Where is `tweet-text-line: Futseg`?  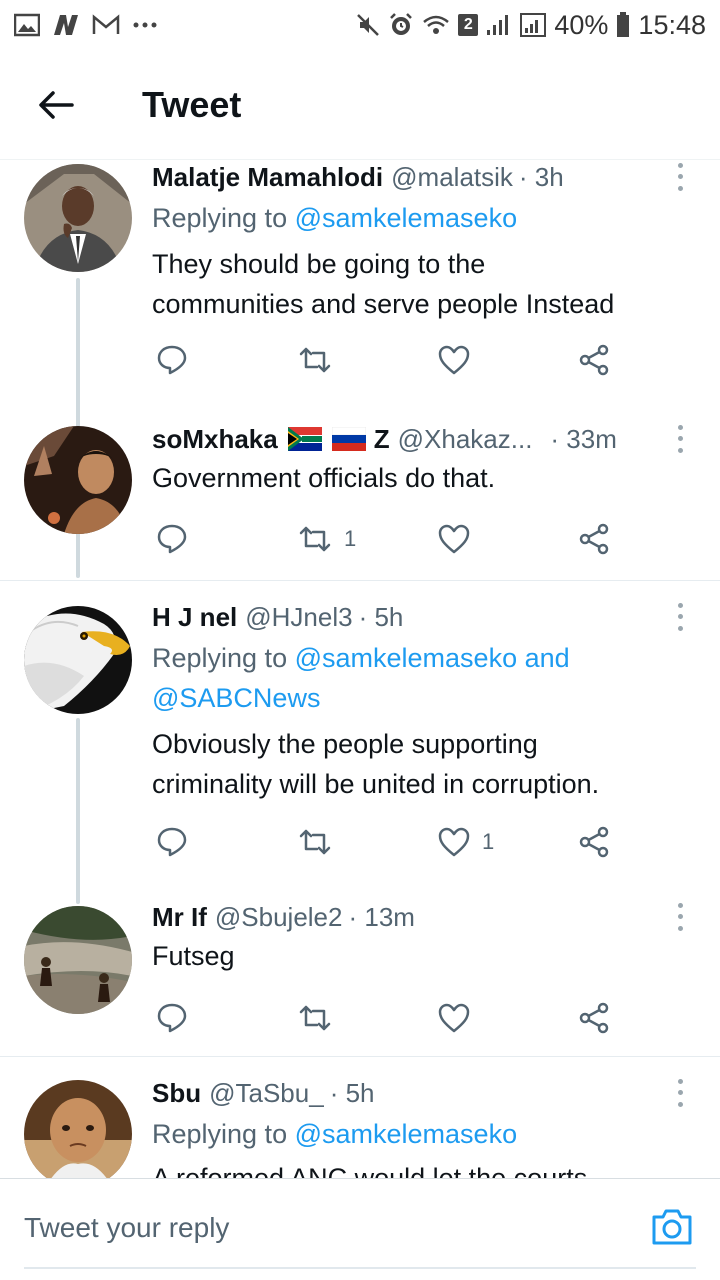
tweet-text-line: Futseg is located at coordinates (193, 956).